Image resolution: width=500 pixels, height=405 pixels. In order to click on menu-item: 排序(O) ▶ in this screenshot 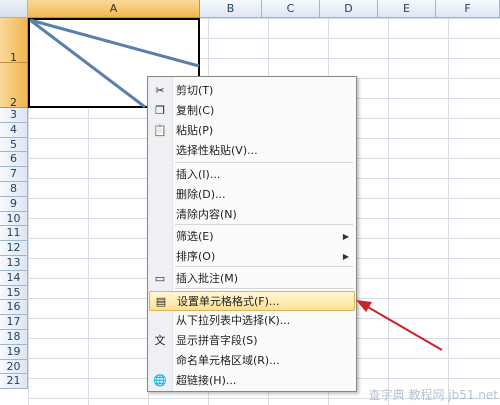, I will do `click(252, 257)`.